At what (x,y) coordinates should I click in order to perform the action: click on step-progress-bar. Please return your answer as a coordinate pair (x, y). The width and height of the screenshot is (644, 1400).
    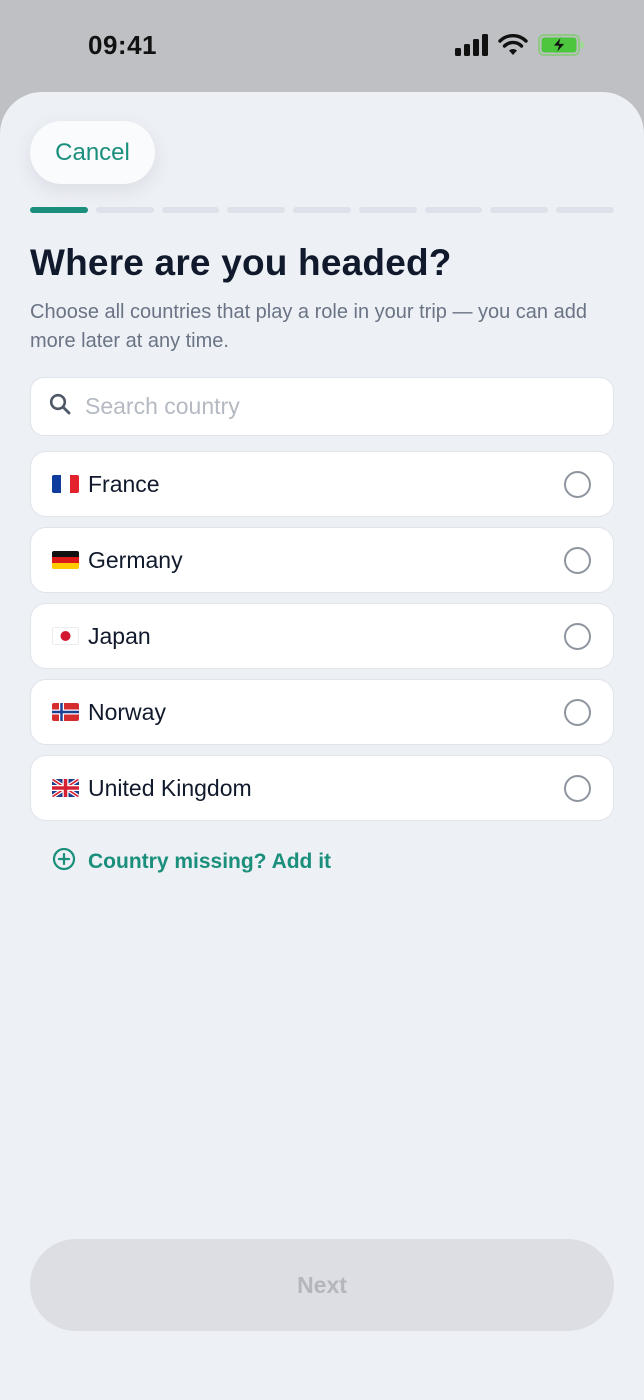
    Looking at the image, I should click on (322, 210).